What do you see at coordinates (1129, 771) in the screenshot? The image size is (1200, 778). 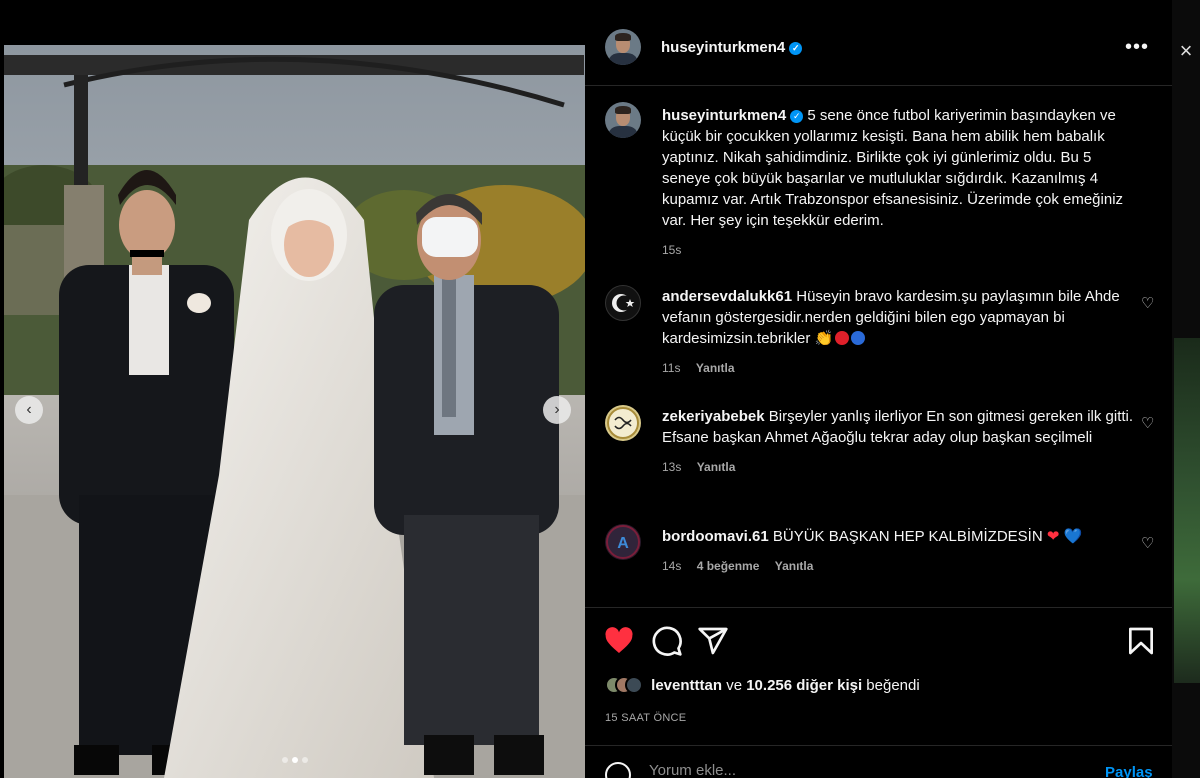 I see `post-comment-button: Paylaş` at bounding box center [1129, 771].